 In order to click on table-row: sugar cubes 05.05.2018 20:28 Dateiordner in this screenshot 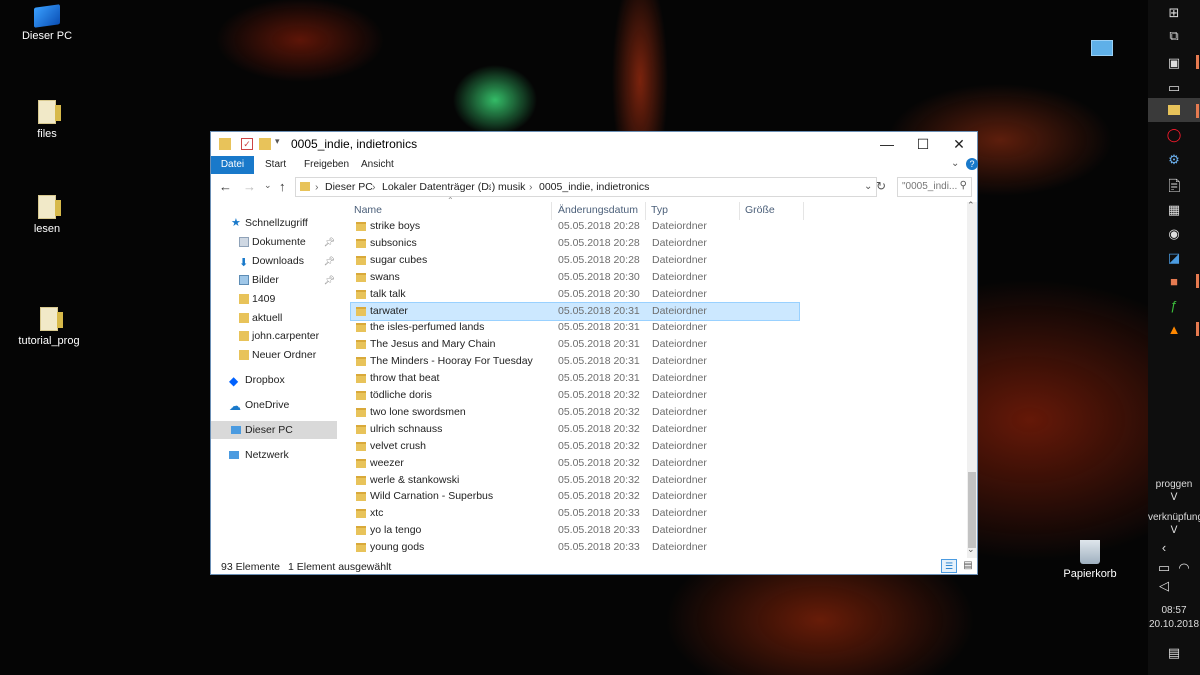, I will do `click(575, 260)`.